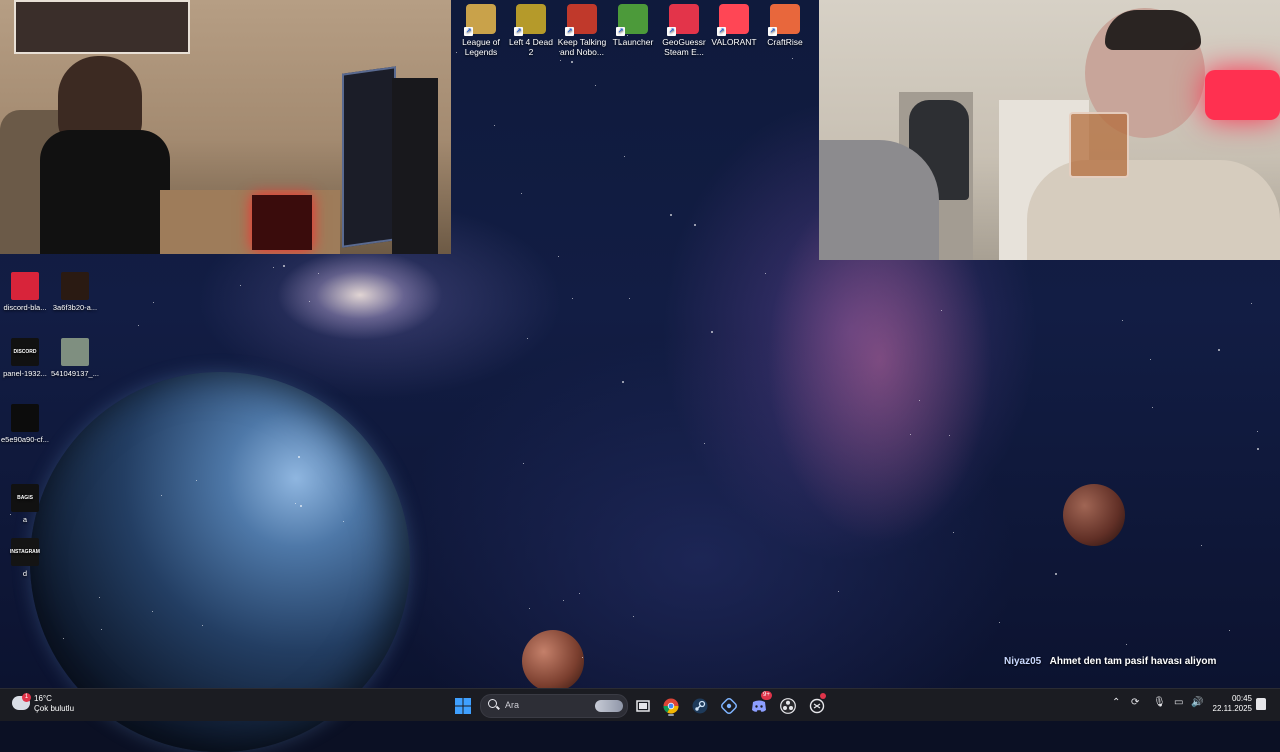 This screenshot has height=752, width=1280. I want to click on thumbnail-text: INSTAGRAM, so click(25, 551).